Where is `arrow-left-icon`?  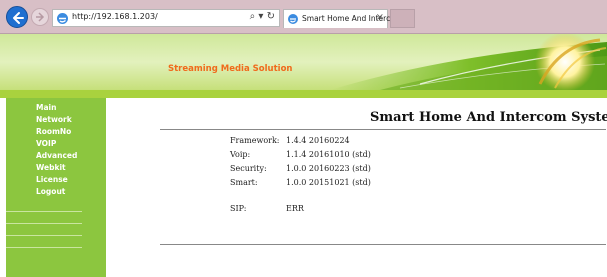 arrow-left-icon is located at coordinates (18, 18).